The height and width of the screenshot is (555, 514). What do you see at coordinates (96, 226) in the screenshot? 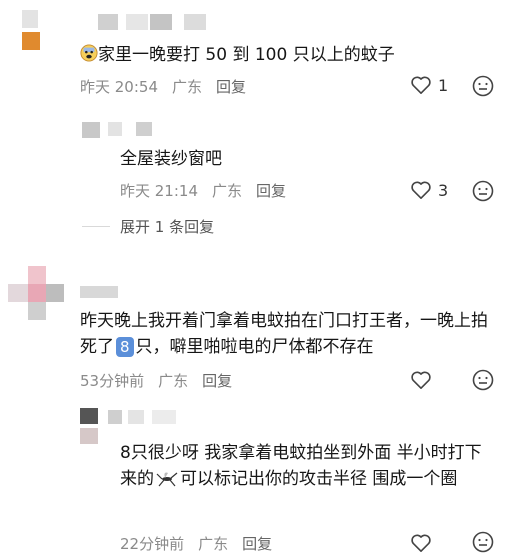
I see `expand-divider` at bounding box center [96, 226].